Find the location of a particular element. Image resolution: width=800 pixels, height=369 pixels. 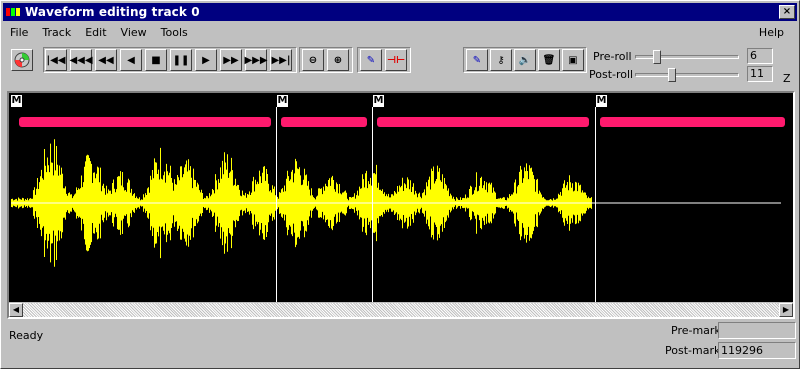

scroll-track is located at coordinates (401, 310).